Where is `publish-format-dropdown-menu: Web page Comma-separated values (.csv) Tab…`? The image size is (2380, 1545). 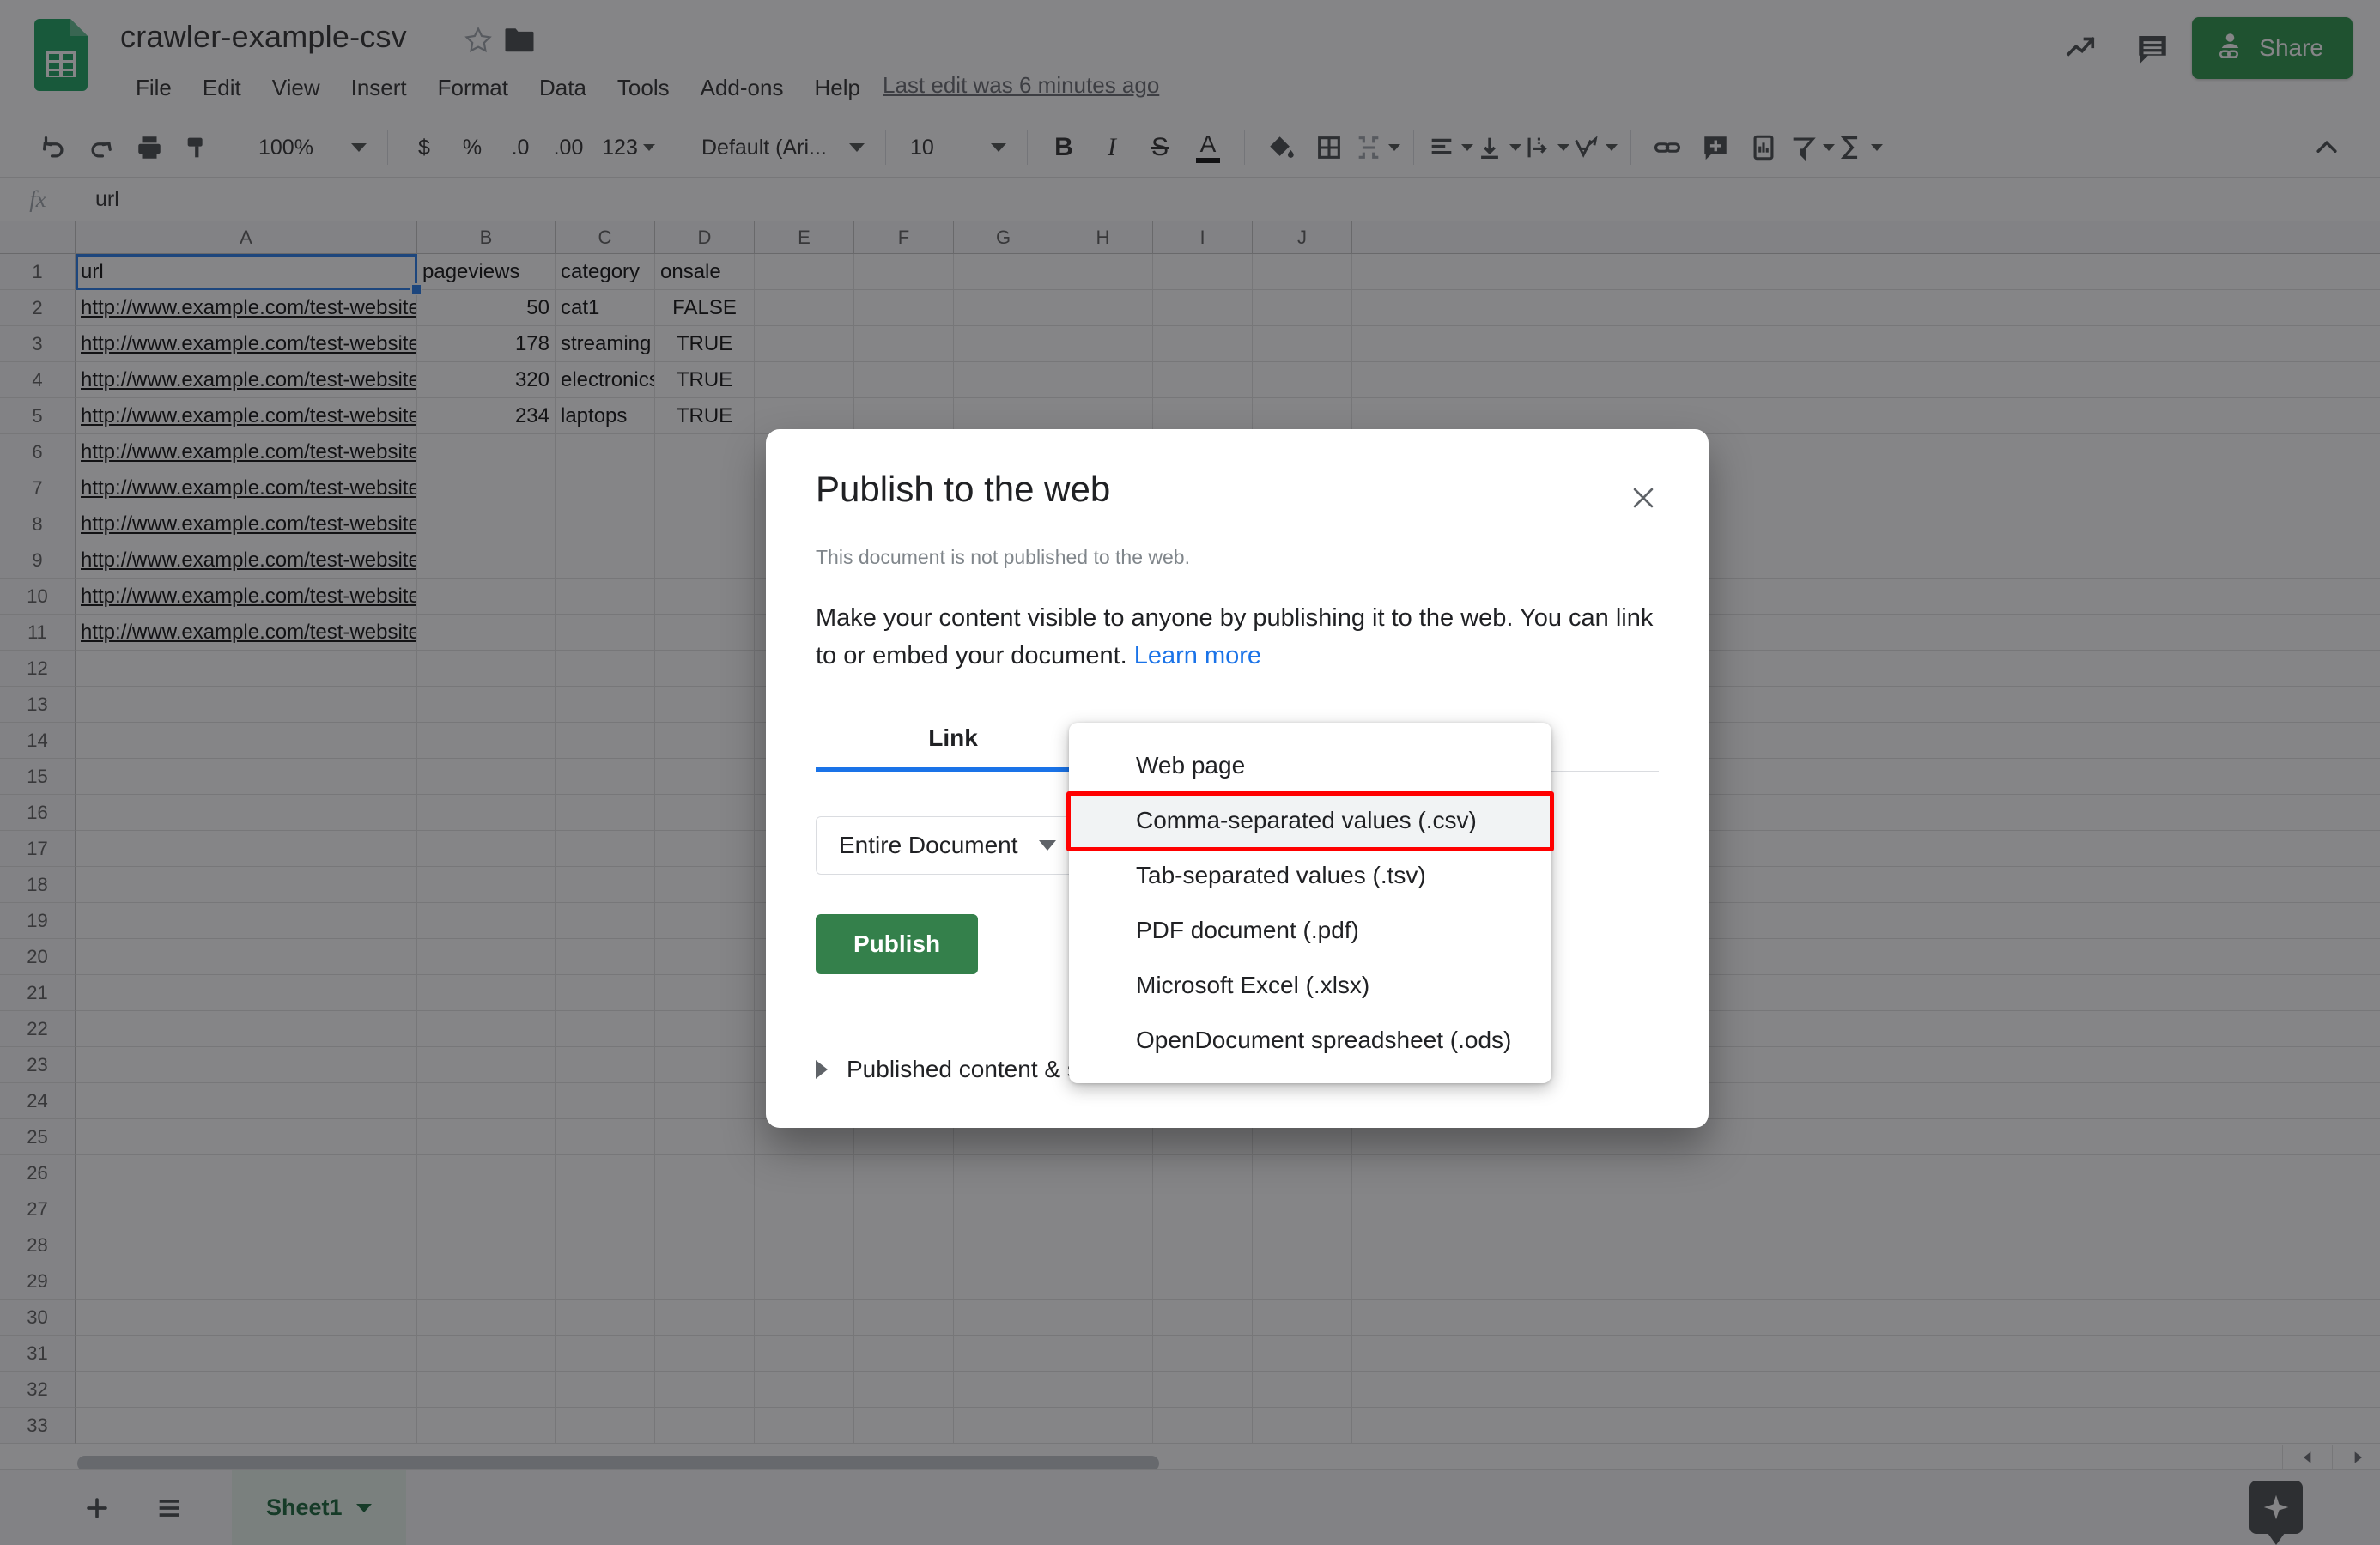
publish-format-dropdown-menu: Web page Comma-separated values (.csv) Tab… is located at coordinates (1310, 903).